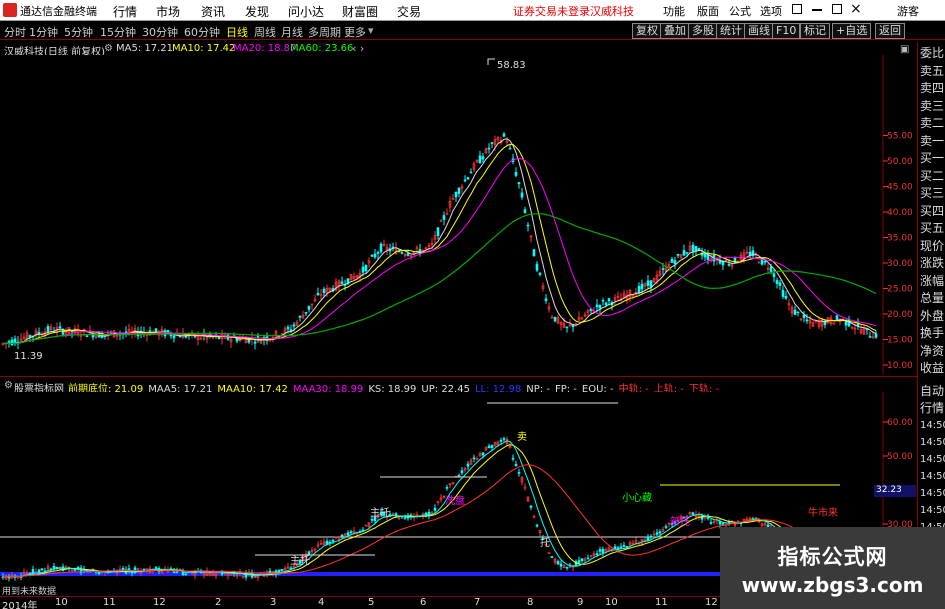  Describe the element at coordinates (358, 48) in the screenshot. I see `expand-arrows-icon: ‹ ›` at that location.